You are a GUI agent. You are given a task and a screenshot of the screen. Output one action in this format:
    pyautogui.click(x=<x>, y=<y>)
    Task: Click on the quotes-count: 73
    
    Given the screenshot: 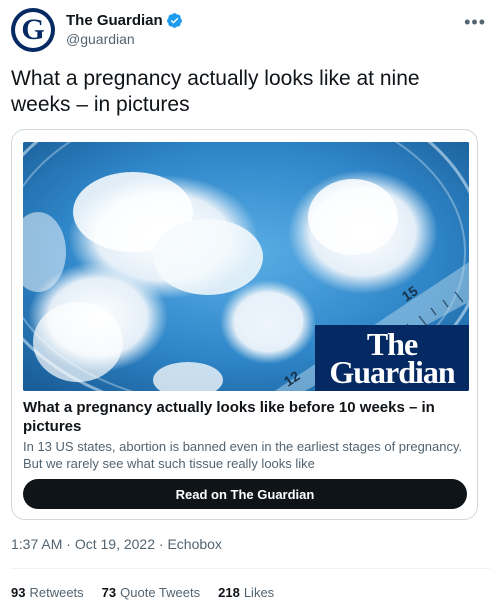 What is the action you would take?
    pyautogui.click(x=109, y=592)
    